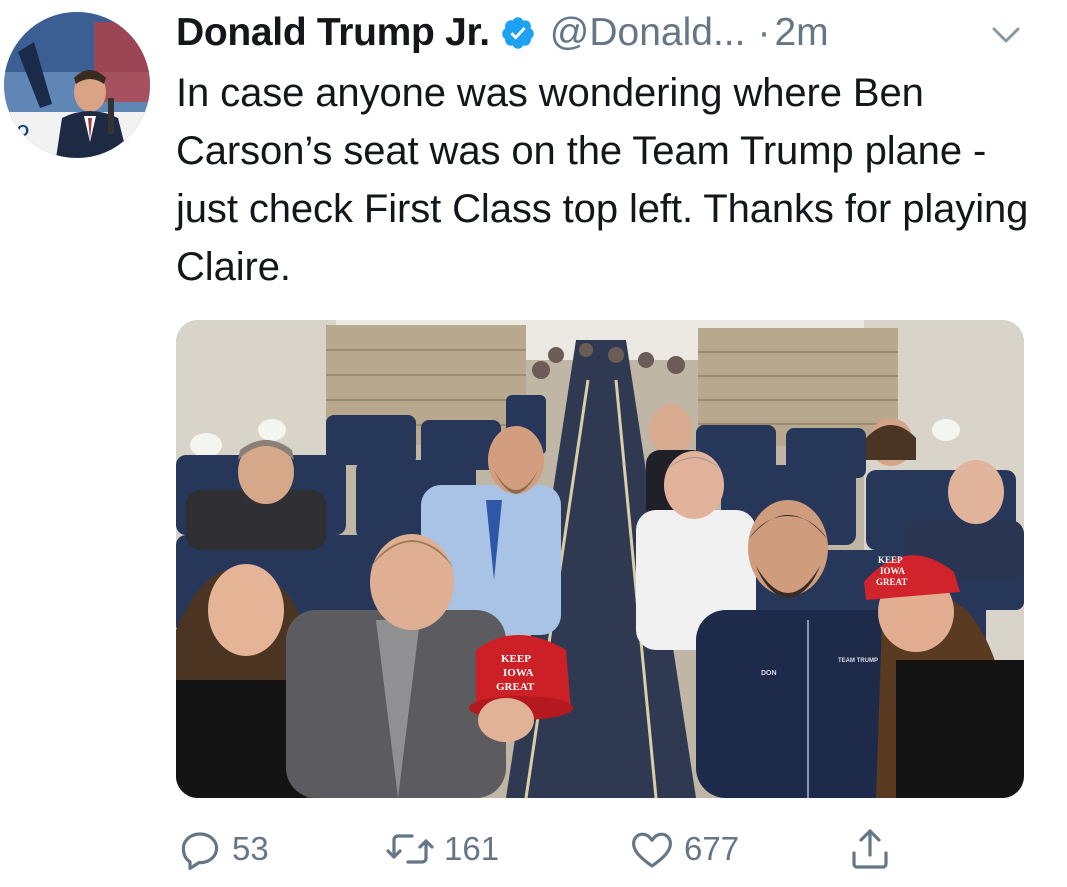  What do you see at coordinates (17, 131) in the screenshot?
I see `svg-text: YO` at bounding box center [17, 131].